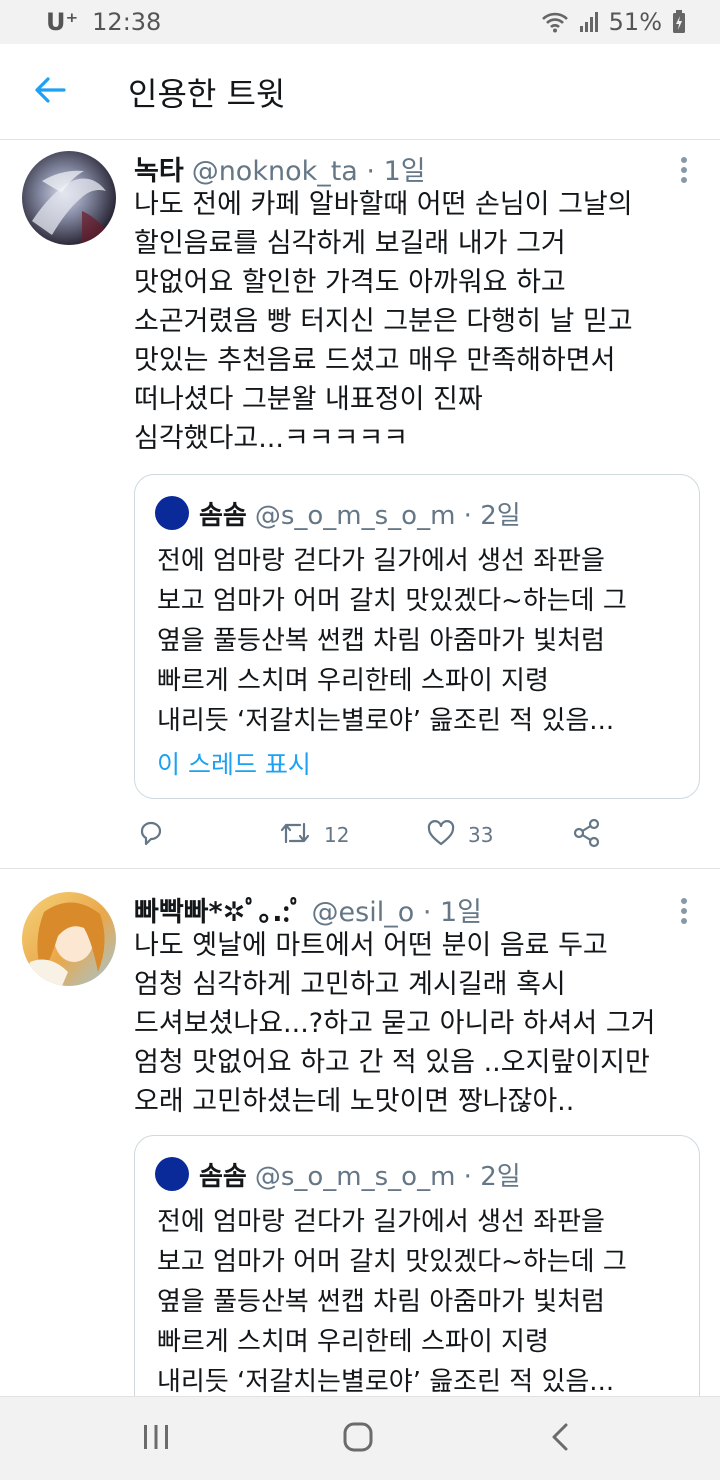 The image size is (720, 1480). Describe the element at coordinates (62, 22) in the screenshot. I see `carrier-label: U⁺` at that location.